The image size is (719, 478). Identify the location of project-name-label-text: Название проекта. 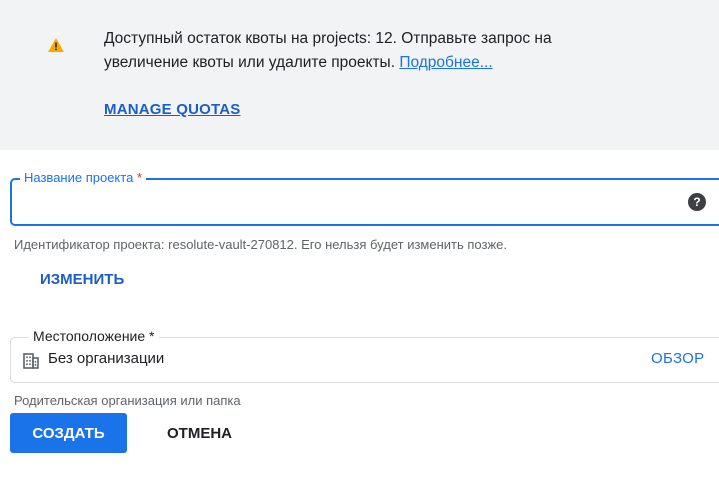
(79, 177).